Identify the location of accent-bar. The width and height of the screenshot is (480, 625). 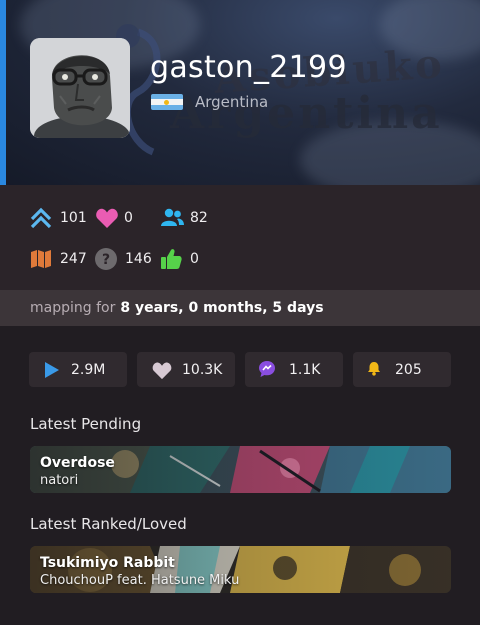
(3, 92).